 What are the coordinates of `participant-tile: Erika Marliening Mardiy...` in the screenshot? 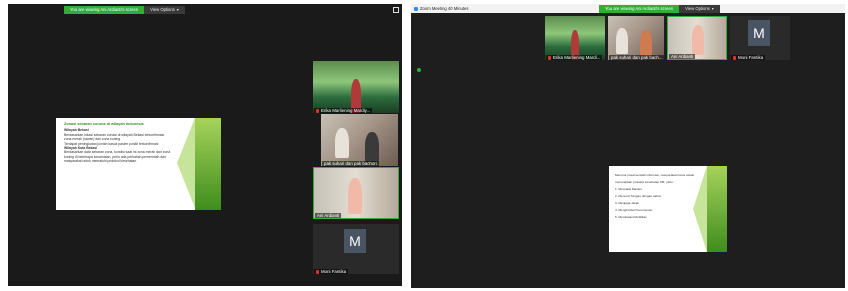 It's located at (356, 87).